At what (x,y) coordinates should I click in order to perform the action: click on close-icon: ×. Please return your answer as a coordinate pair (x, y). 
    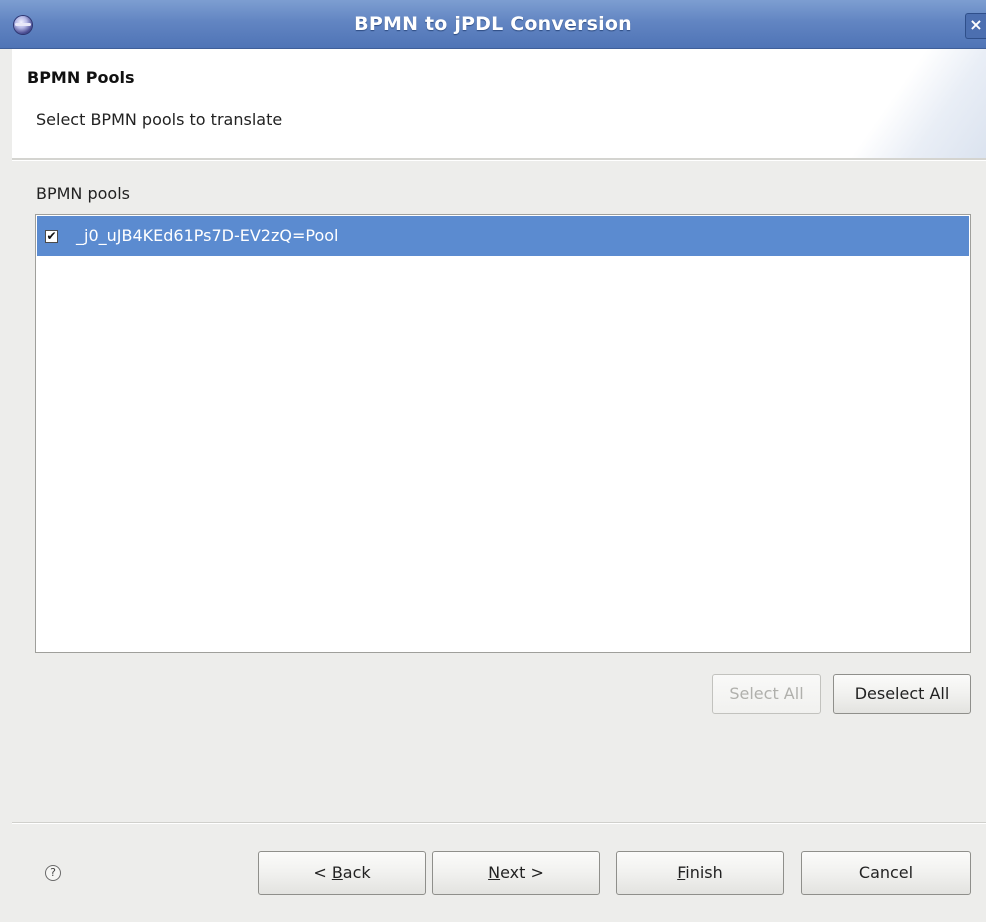
    Looking at the image, I should click on (975, 26).